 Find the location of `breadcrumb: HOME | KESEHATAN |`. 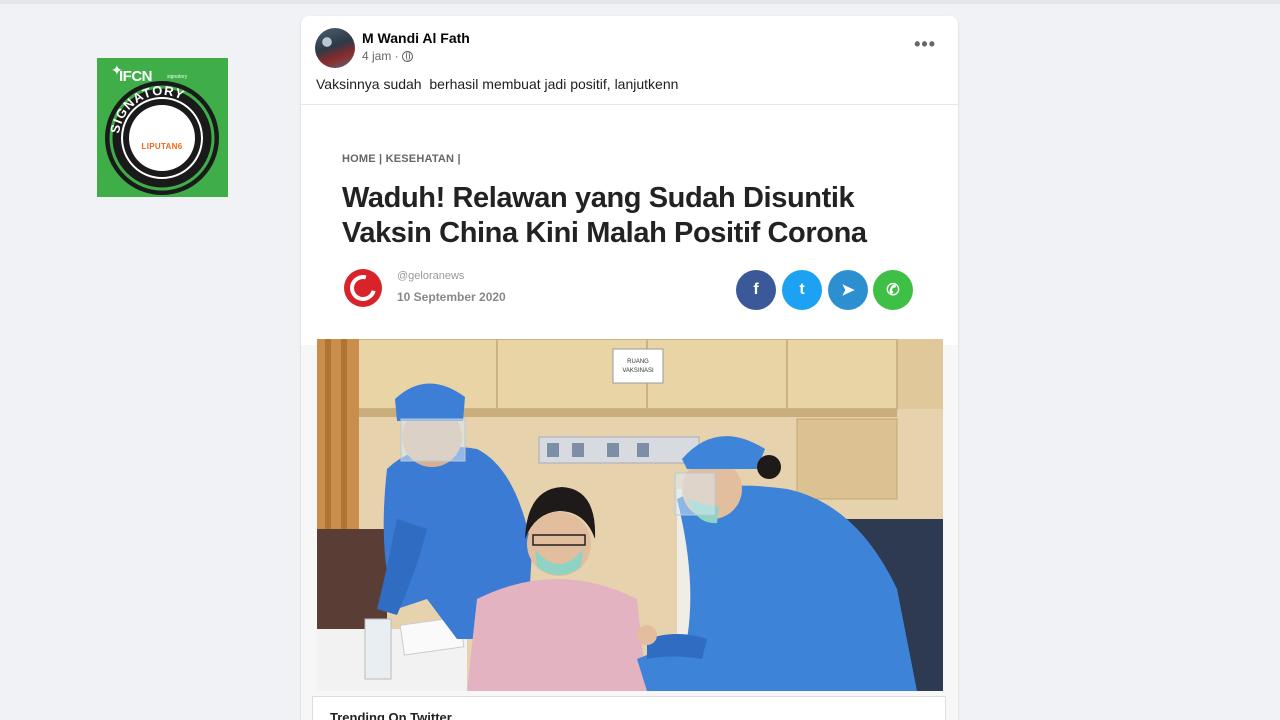

breadcrumb: HOME | KESEHATAN | is located at coordinates (401, 159).